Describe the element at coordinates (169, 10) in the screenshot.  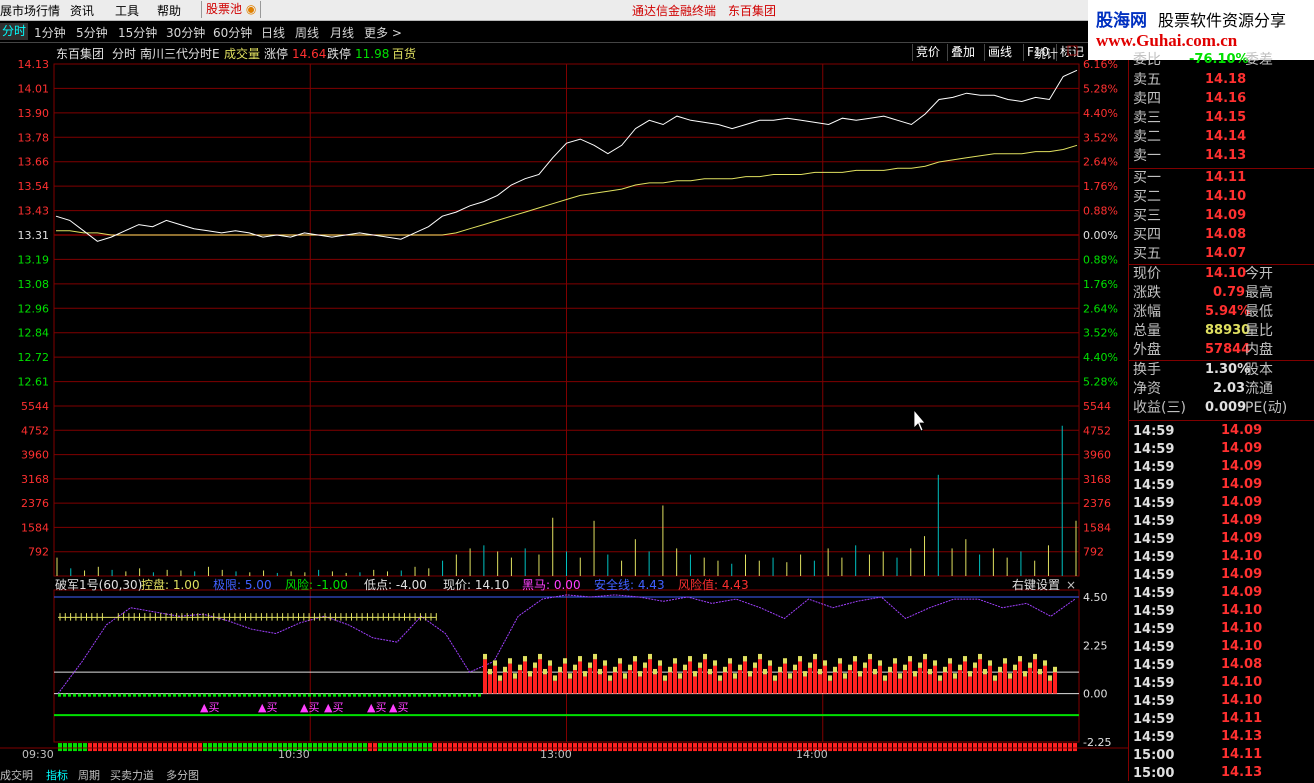
I see `menu-help: 帮助` at that location.